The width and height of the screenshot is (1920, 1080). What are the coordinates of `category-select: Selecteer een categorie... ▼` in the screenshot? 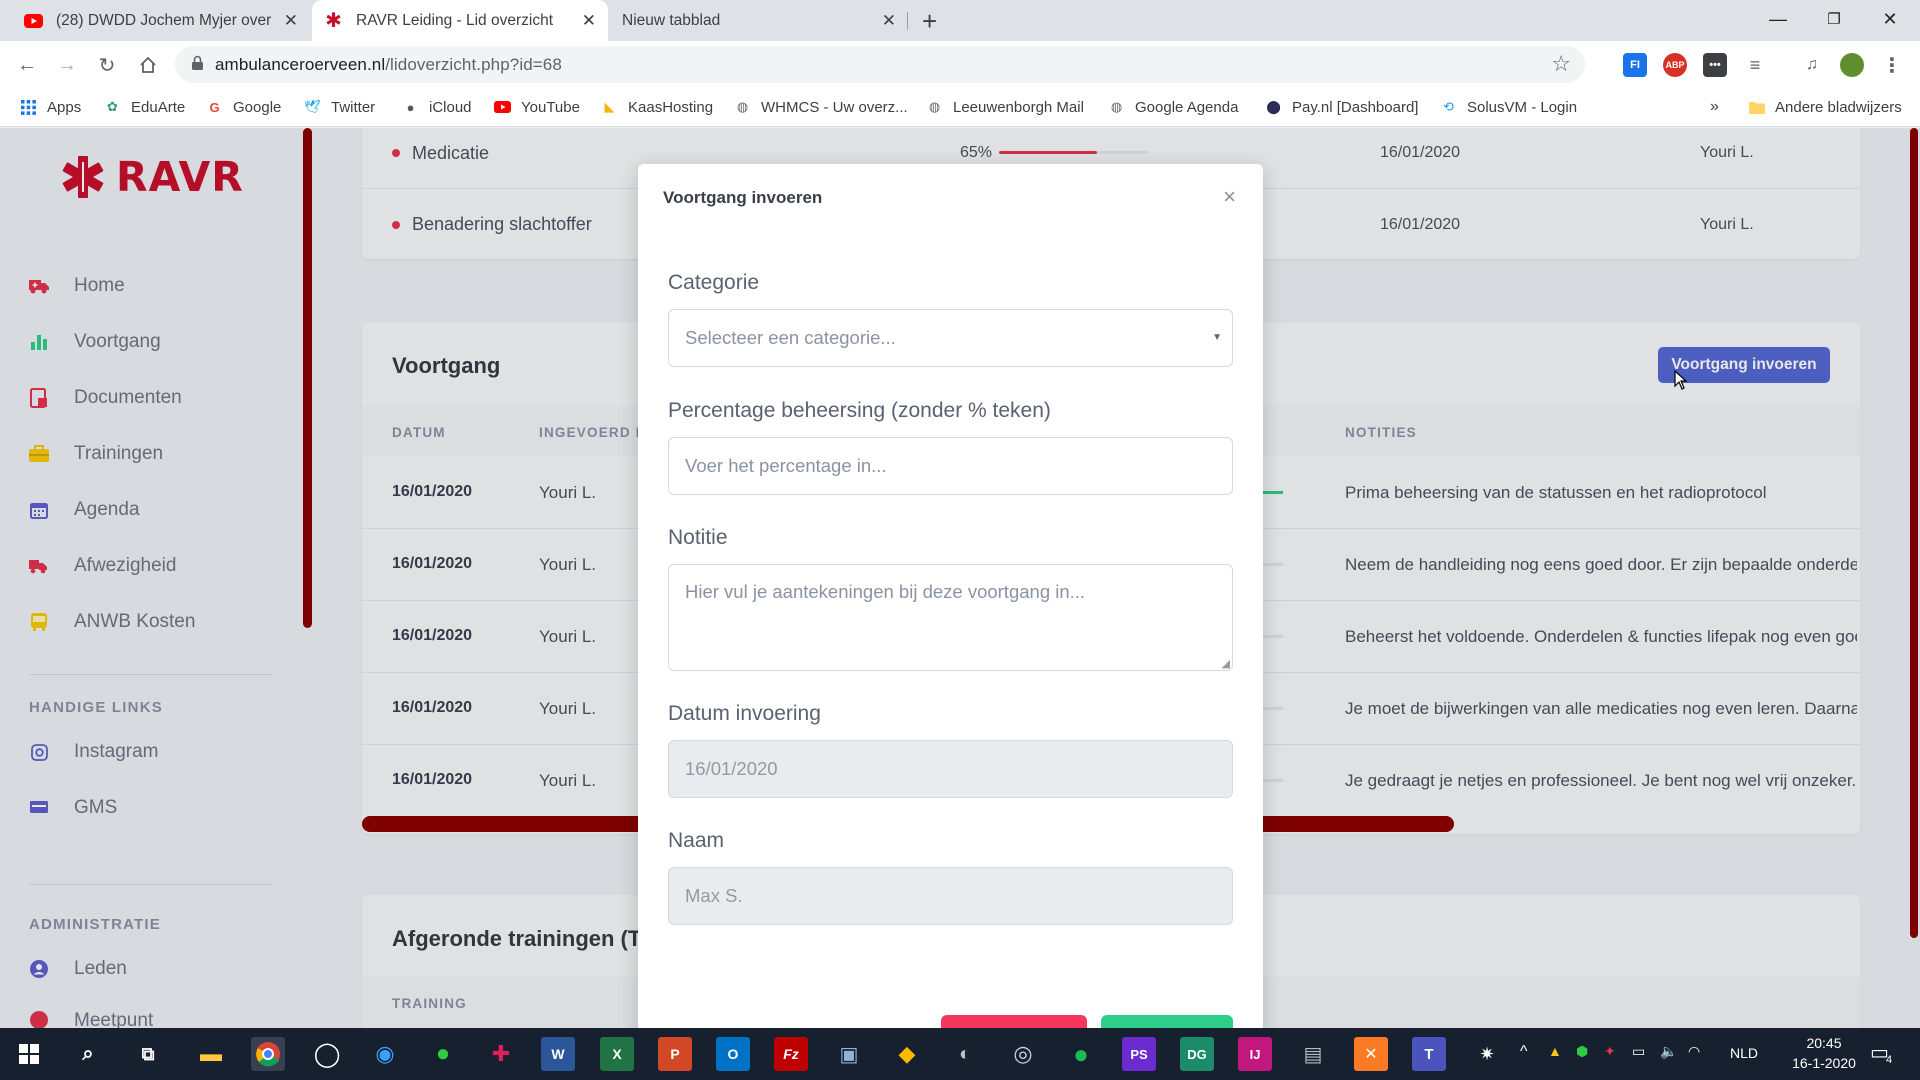 It's located at (950, 338).